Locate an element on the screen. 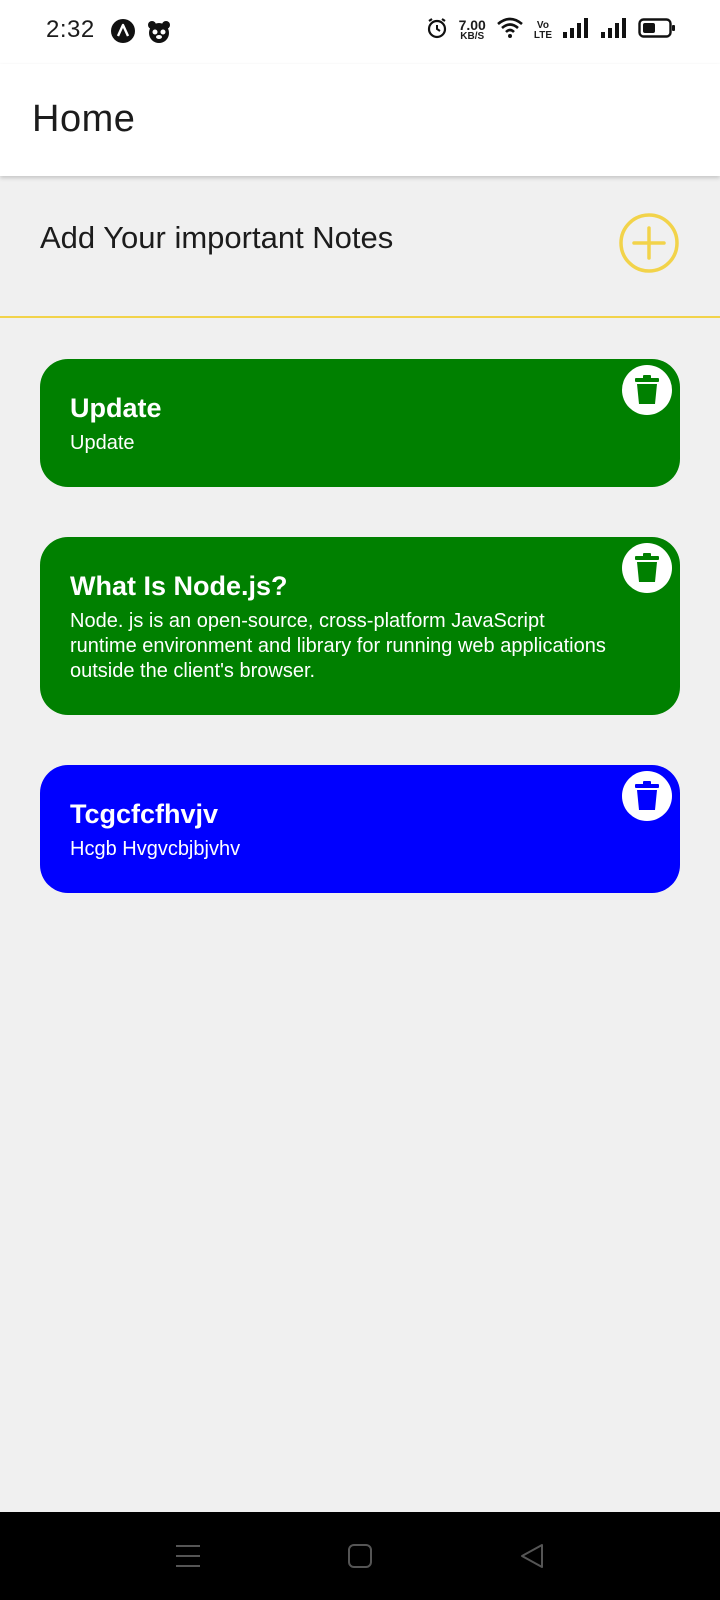 This screenshot has height=1600, width=720. status-bar: 2:32 7.00 KB/S Vo LTE is located at coordinates (360, 32).